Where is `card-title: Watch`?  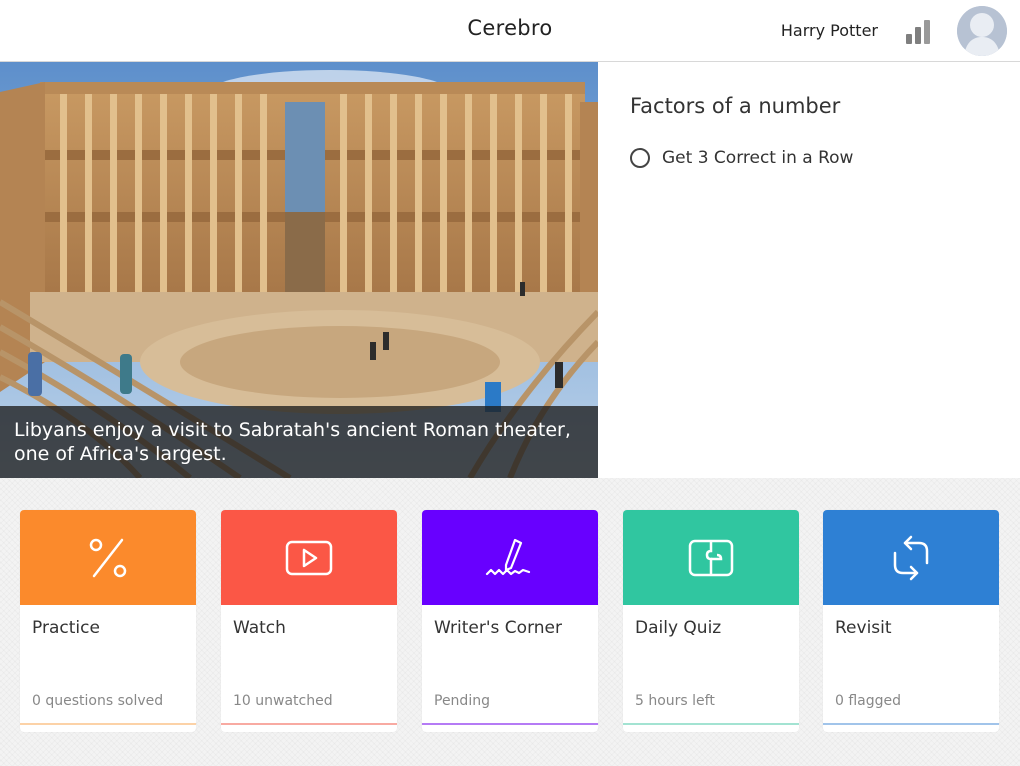
card-title: Watch is located at coordinates (259, 628).